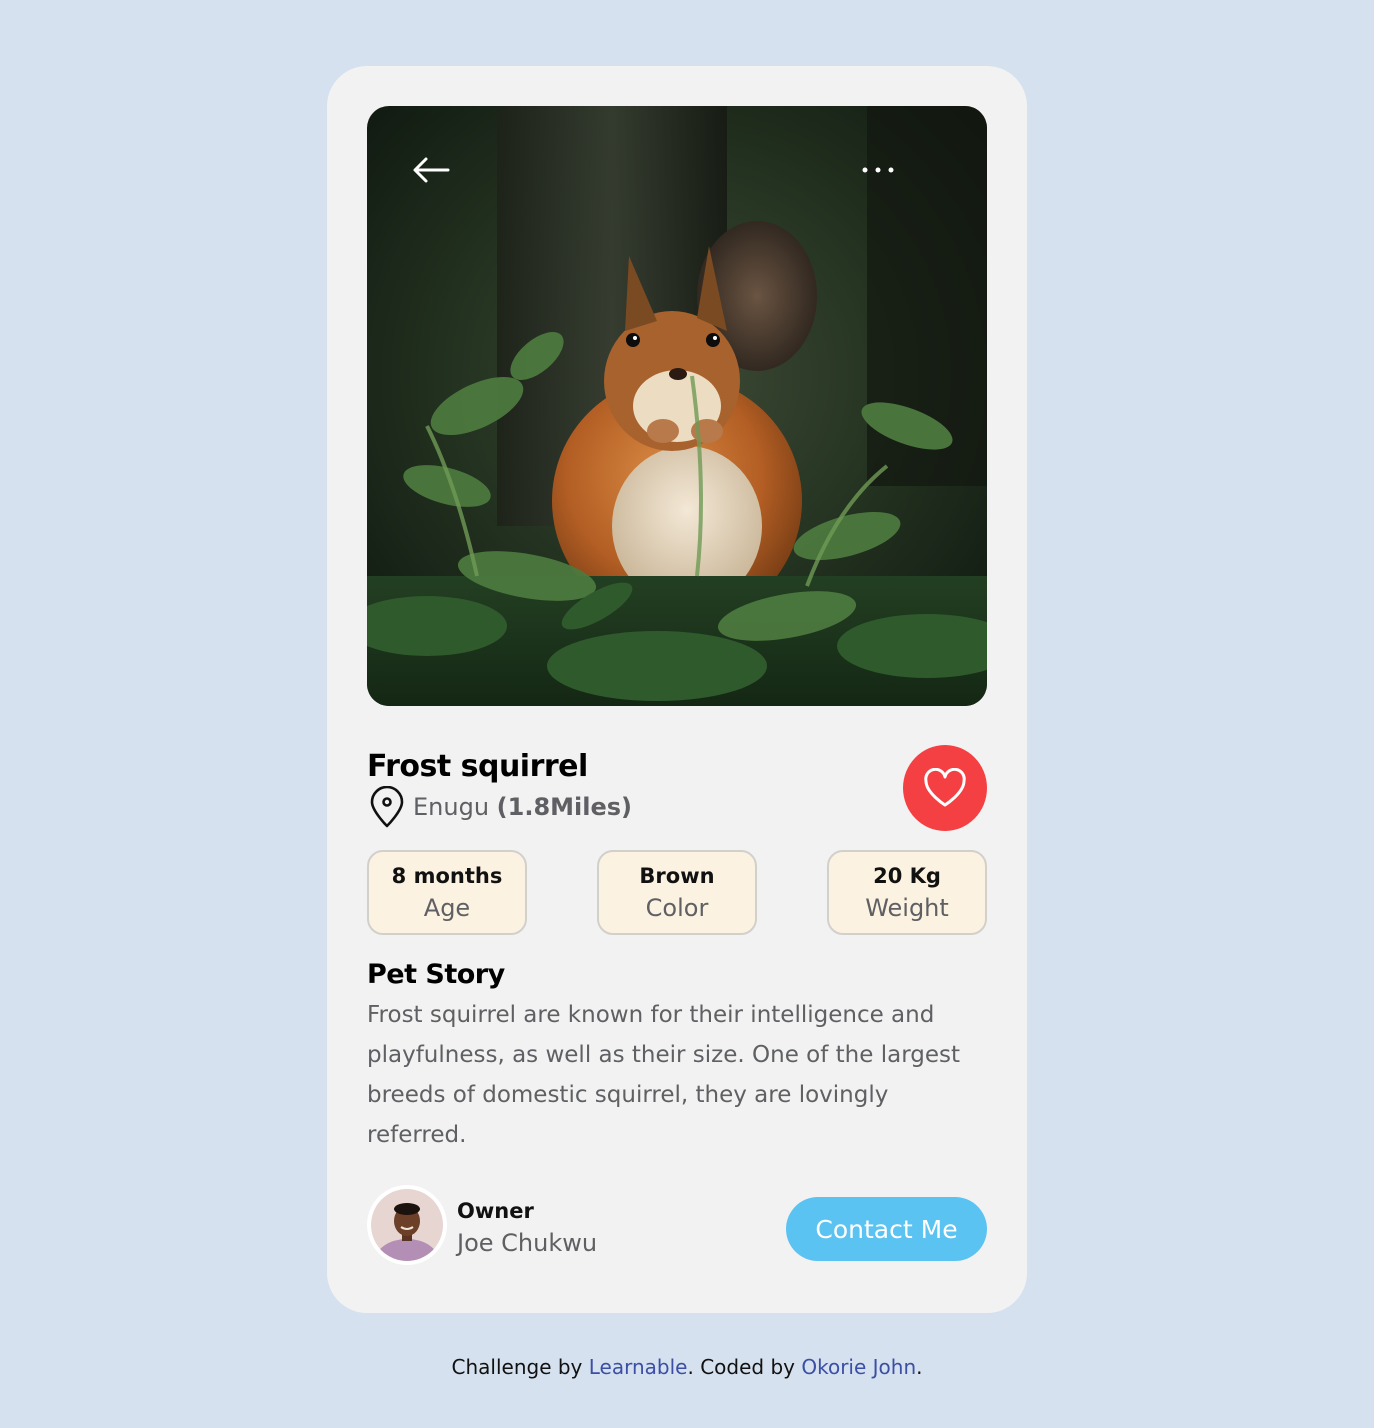 Image resolution: width=1374 pixels, height=1428 pixels. I want to click on more-options-button, so click(877, 170).